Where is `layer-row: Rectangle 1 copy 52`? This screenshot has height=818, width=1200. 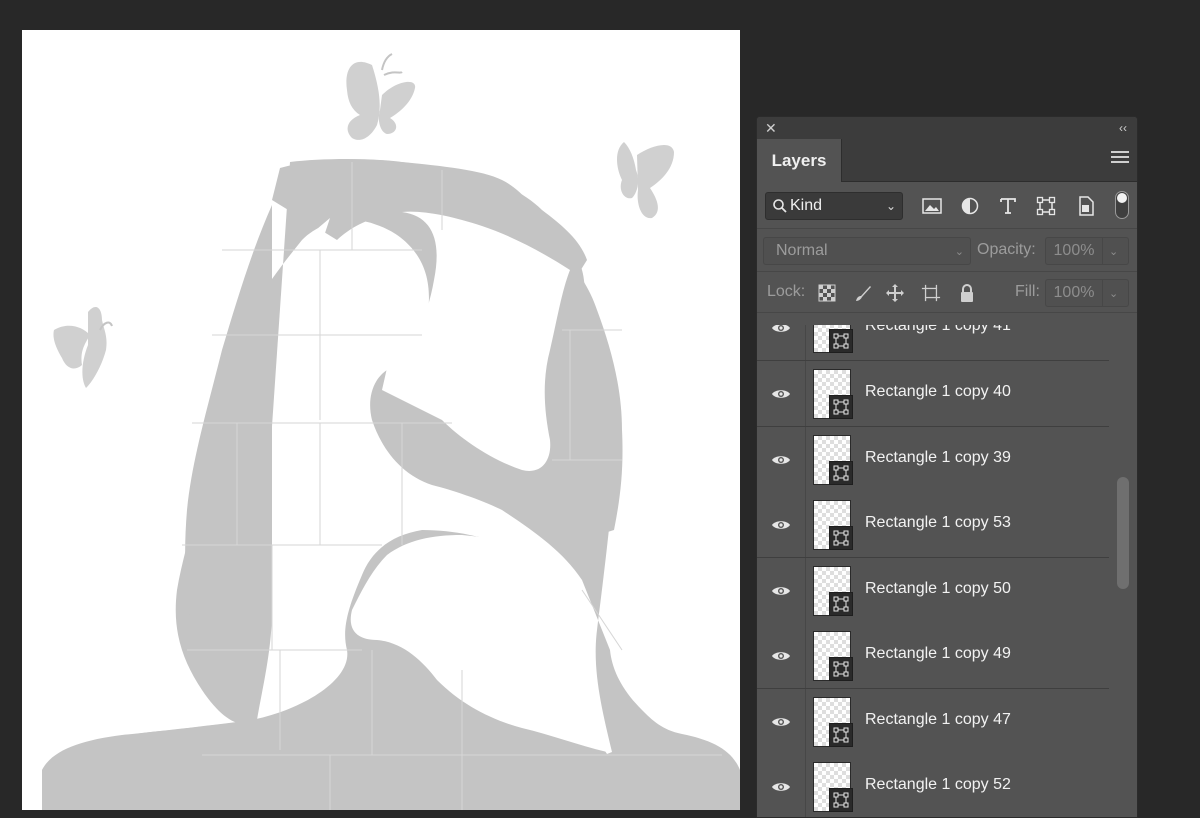 layer-row: Rectangle 1 copy 52 is located at coordinates (933, 785).